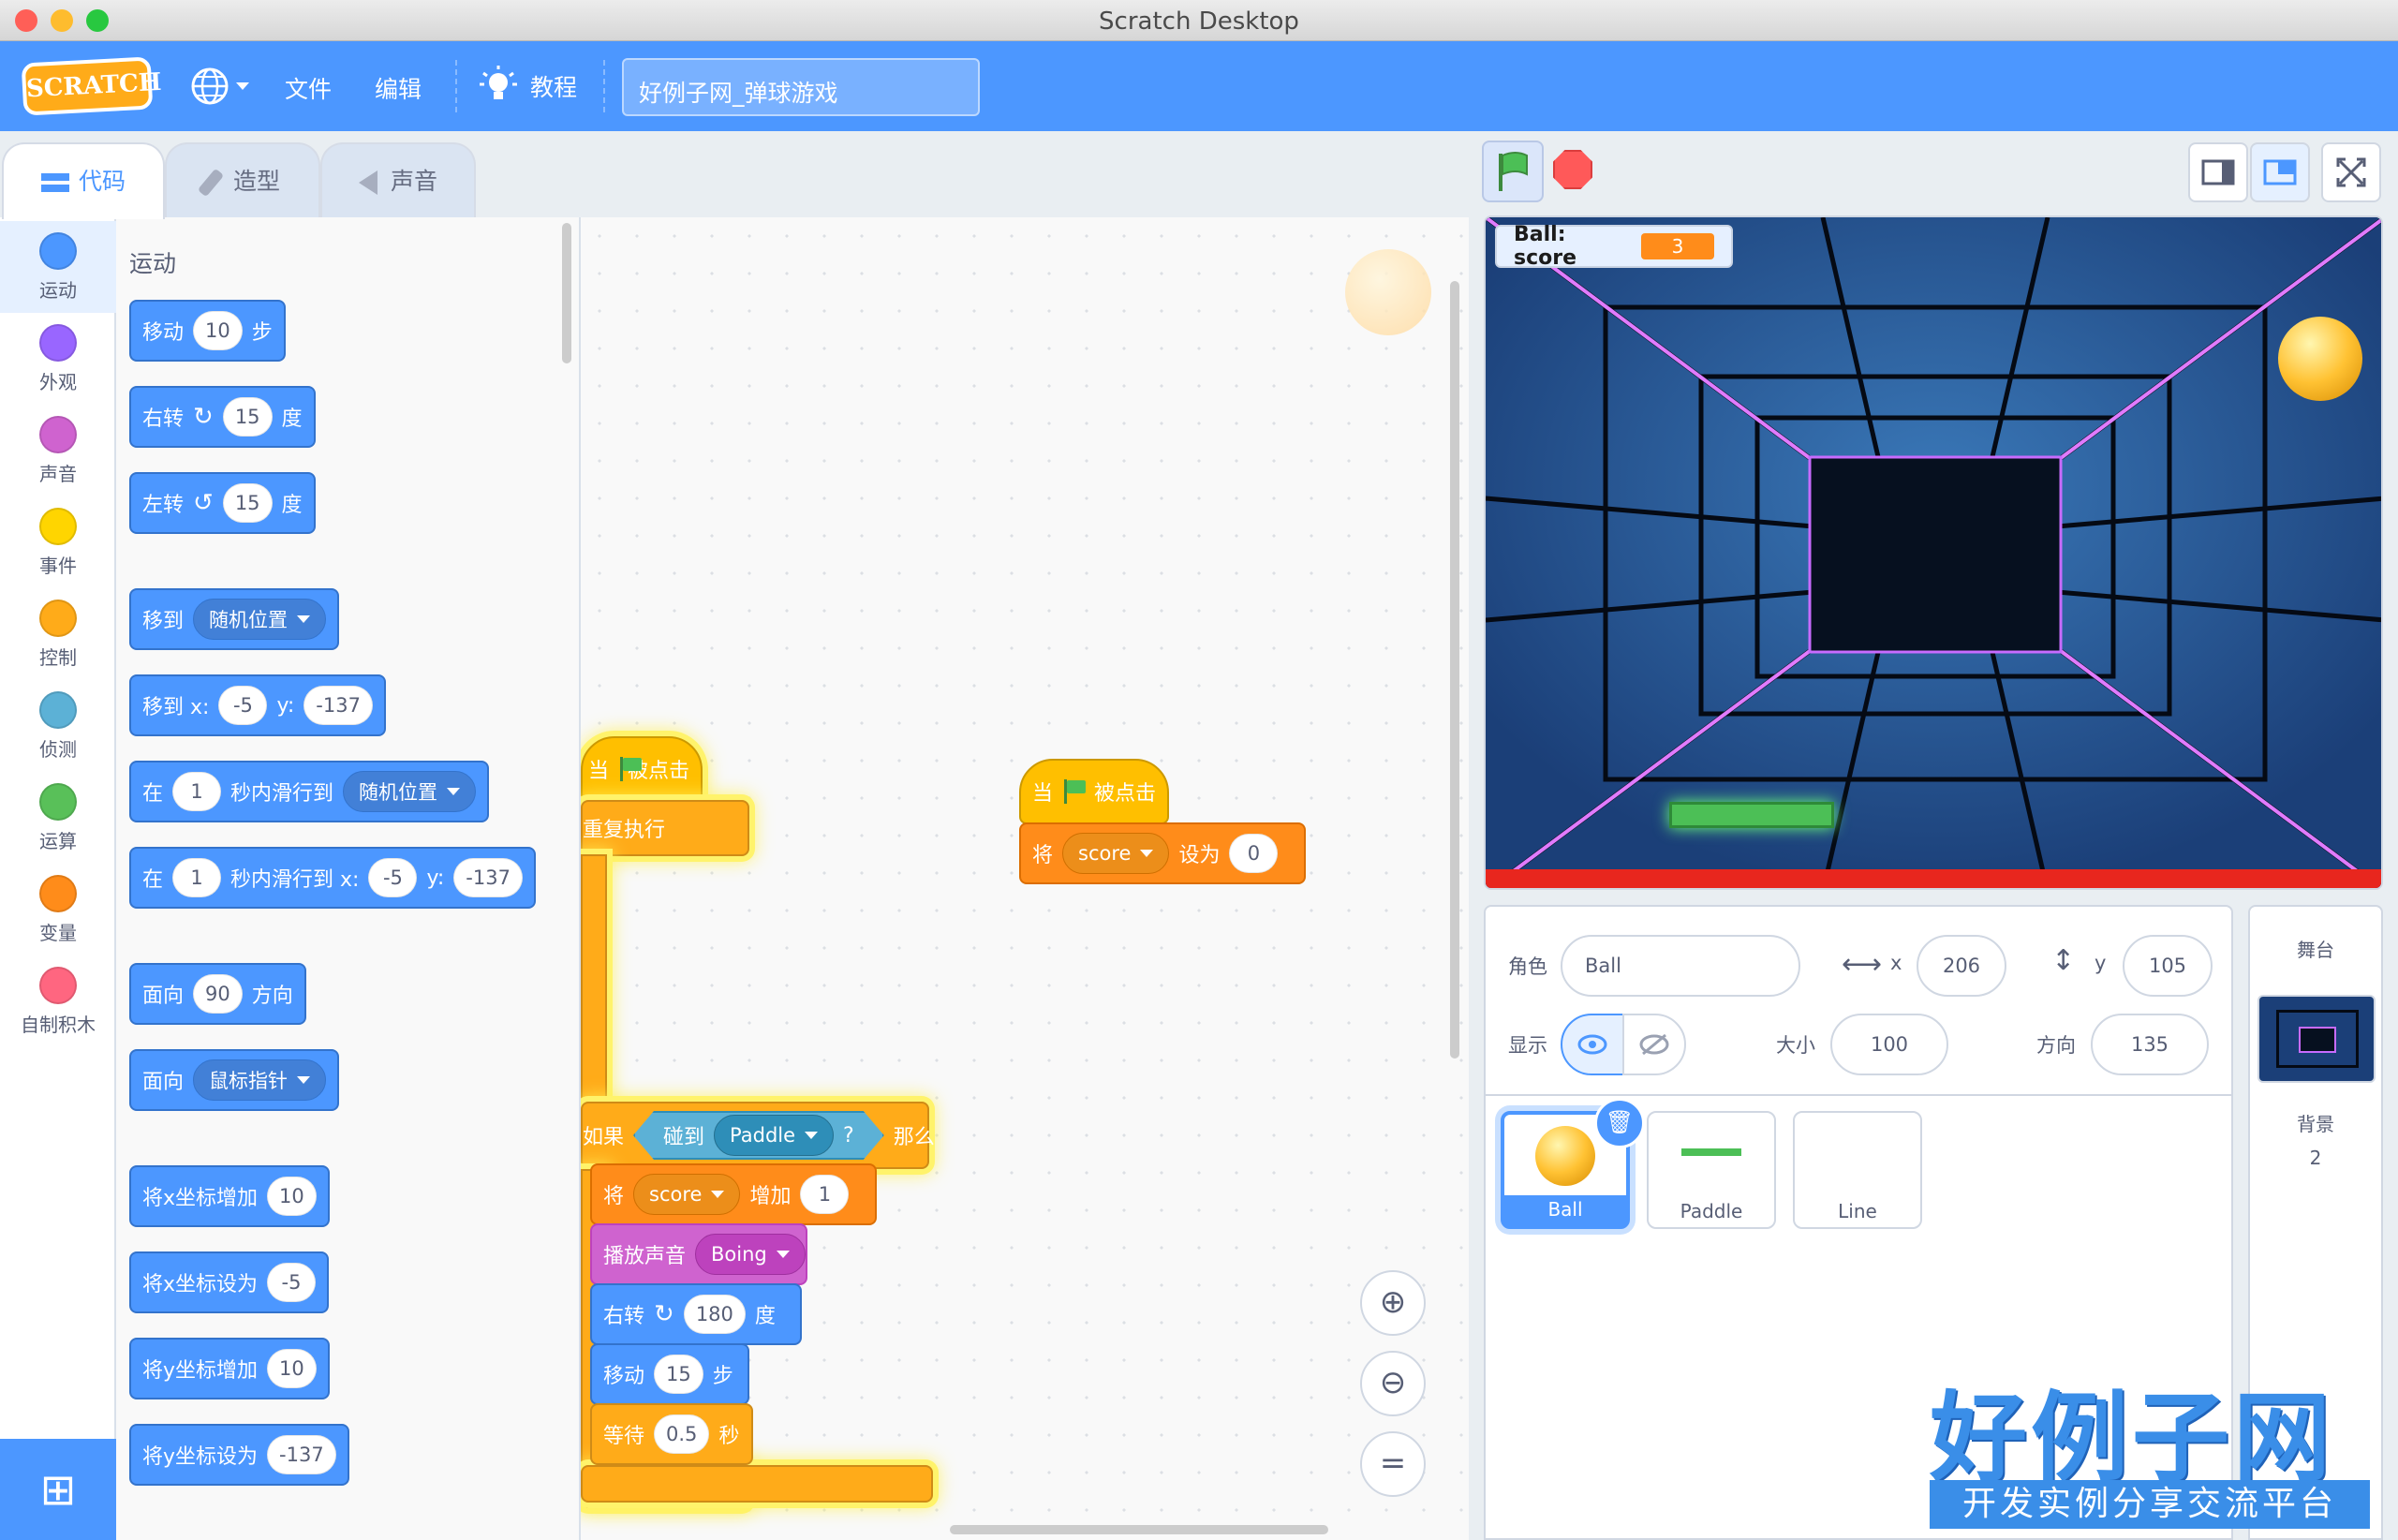 This screenshot has height=1540, width=2398. I want to click on block-turn-right: 右转 ↻ 15 度, so click(222, 417).